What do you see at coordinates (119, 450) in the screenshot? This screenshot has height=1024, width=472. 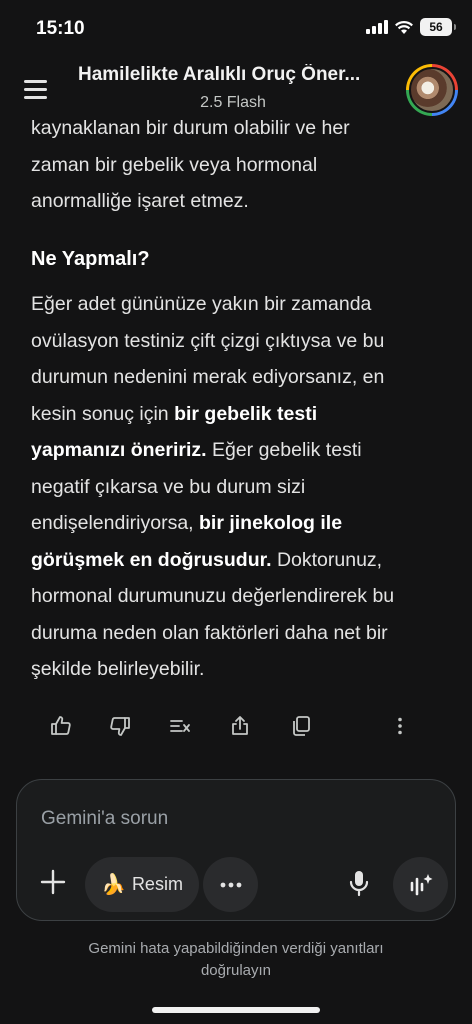 I see `bold-text: yapmanızı öneririz.` at bounding box center [119, 450].